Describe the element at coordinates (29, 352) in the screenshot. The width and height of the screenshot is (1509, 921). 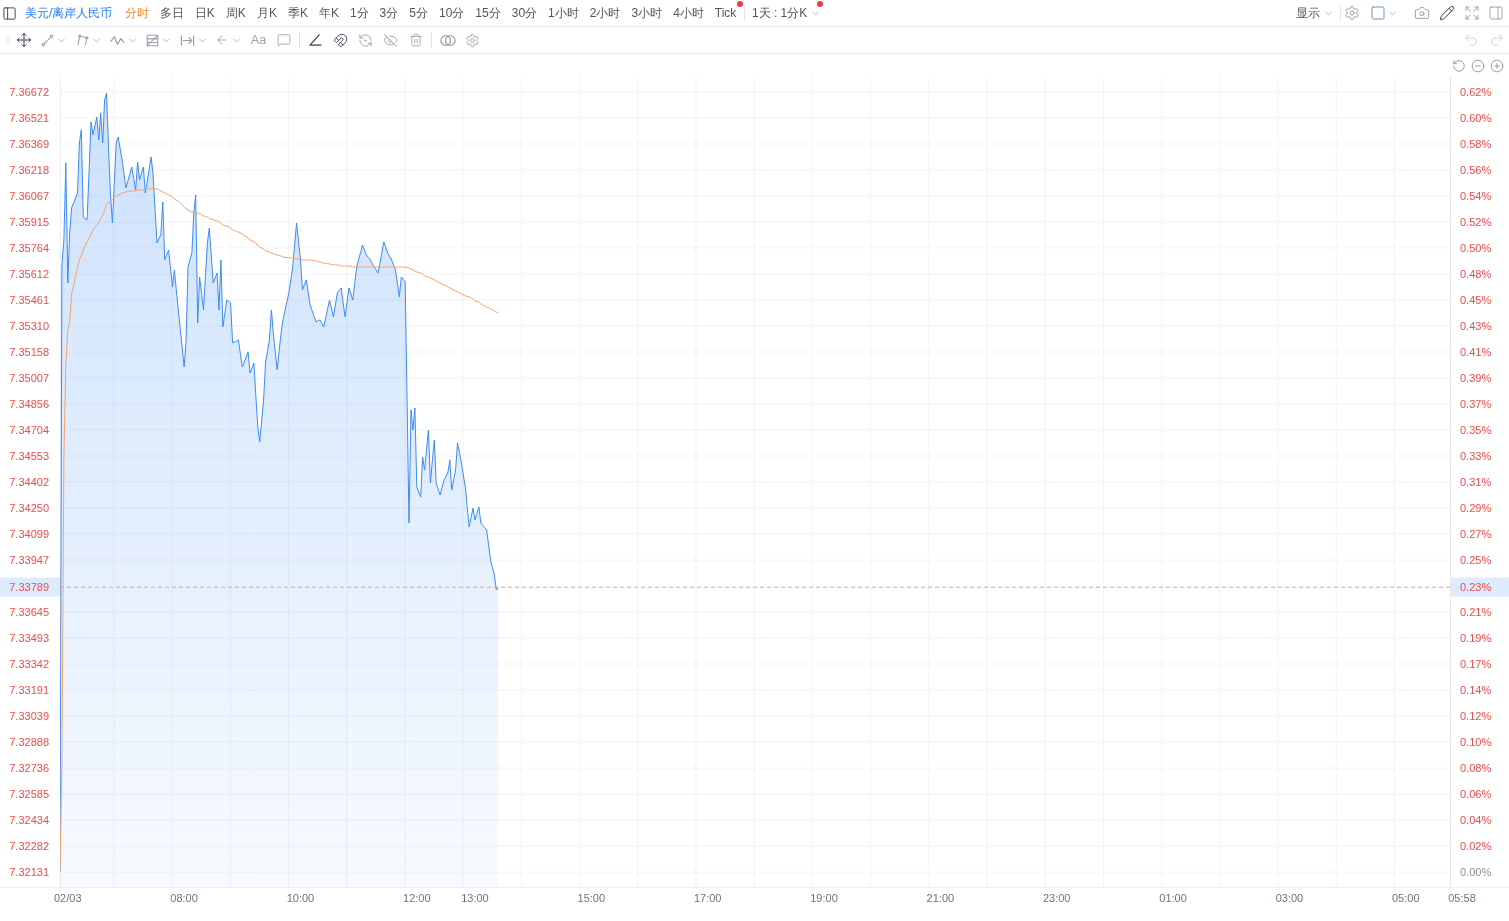
I see `axis-label: 7.35158` at that location.